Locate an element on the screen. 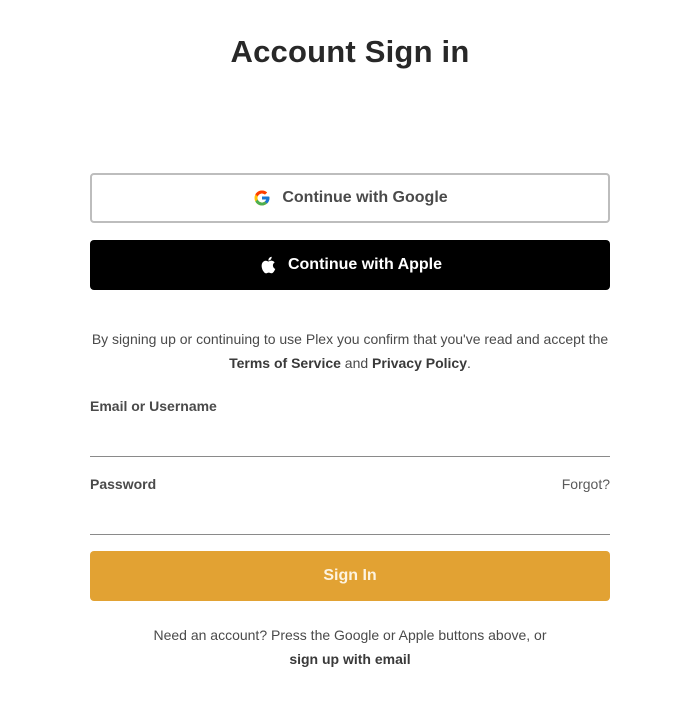 The width and height of the screenshot is (700, 705). privacy-policy-link: Privacy Policy is located at coordinates (419, 363).